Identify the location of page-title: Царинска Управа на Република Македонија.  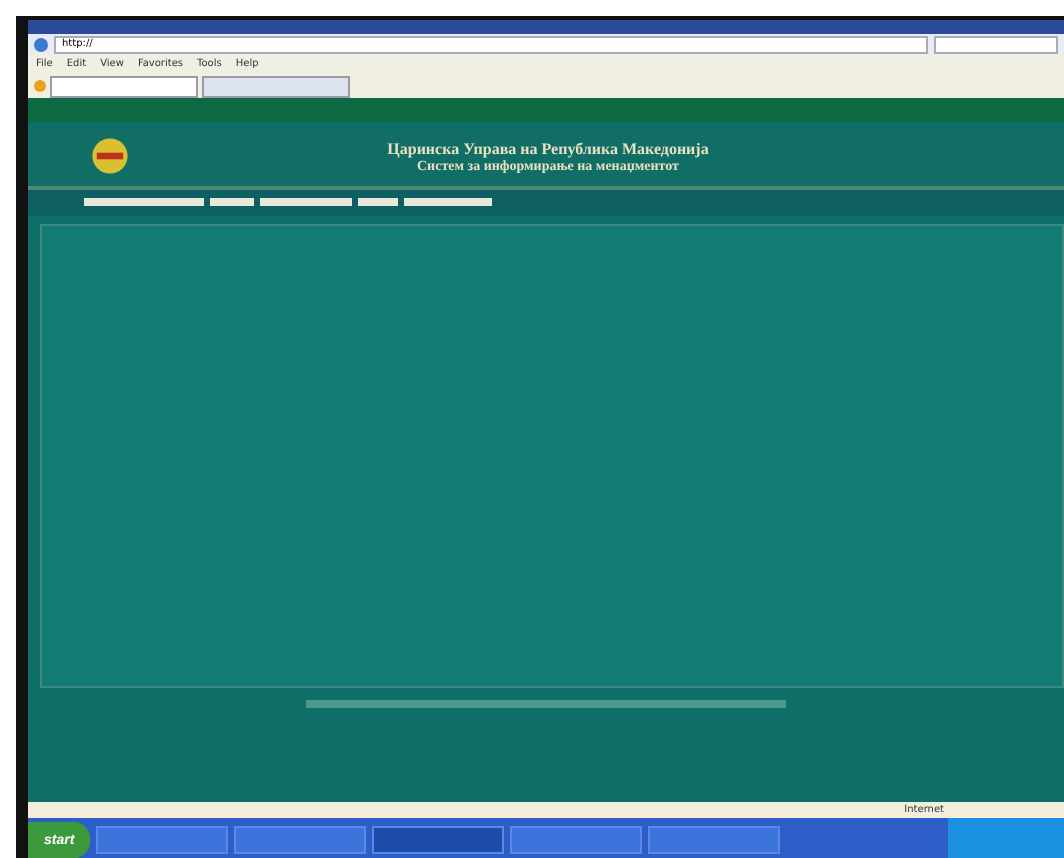
(548, 148).